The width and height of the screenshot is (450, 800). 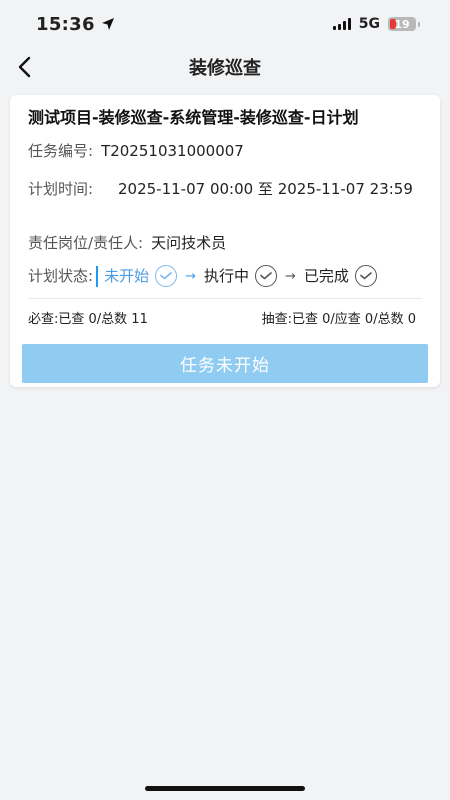 I want to click on plan-time-label: 计划时间:, so click(x=61, y=189).